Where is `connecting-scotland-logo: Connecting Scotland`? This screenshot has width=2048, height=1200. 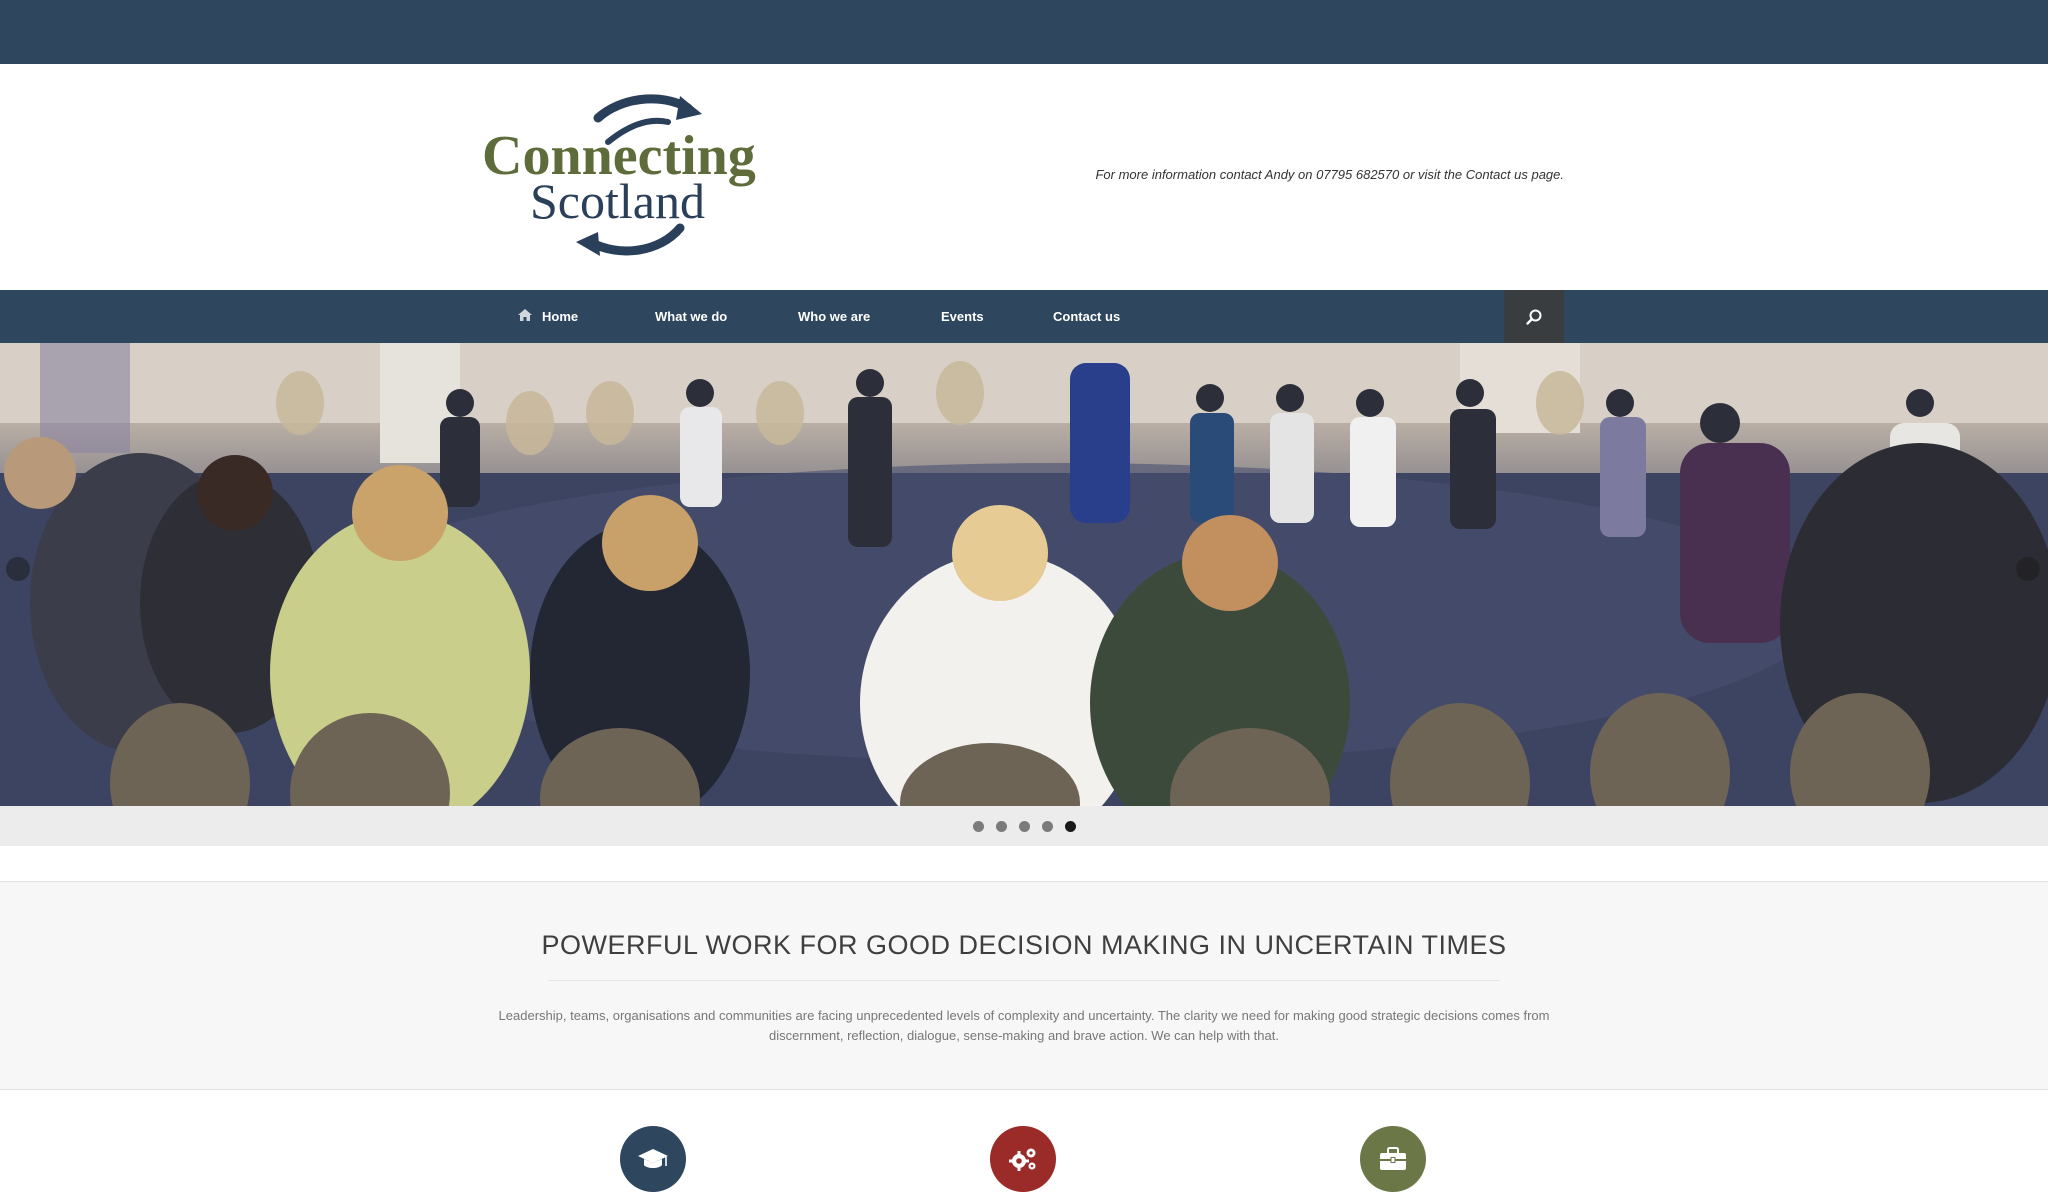 connecting-scotland-logo: Connecting Scotland is located at coordinates (619, 175).